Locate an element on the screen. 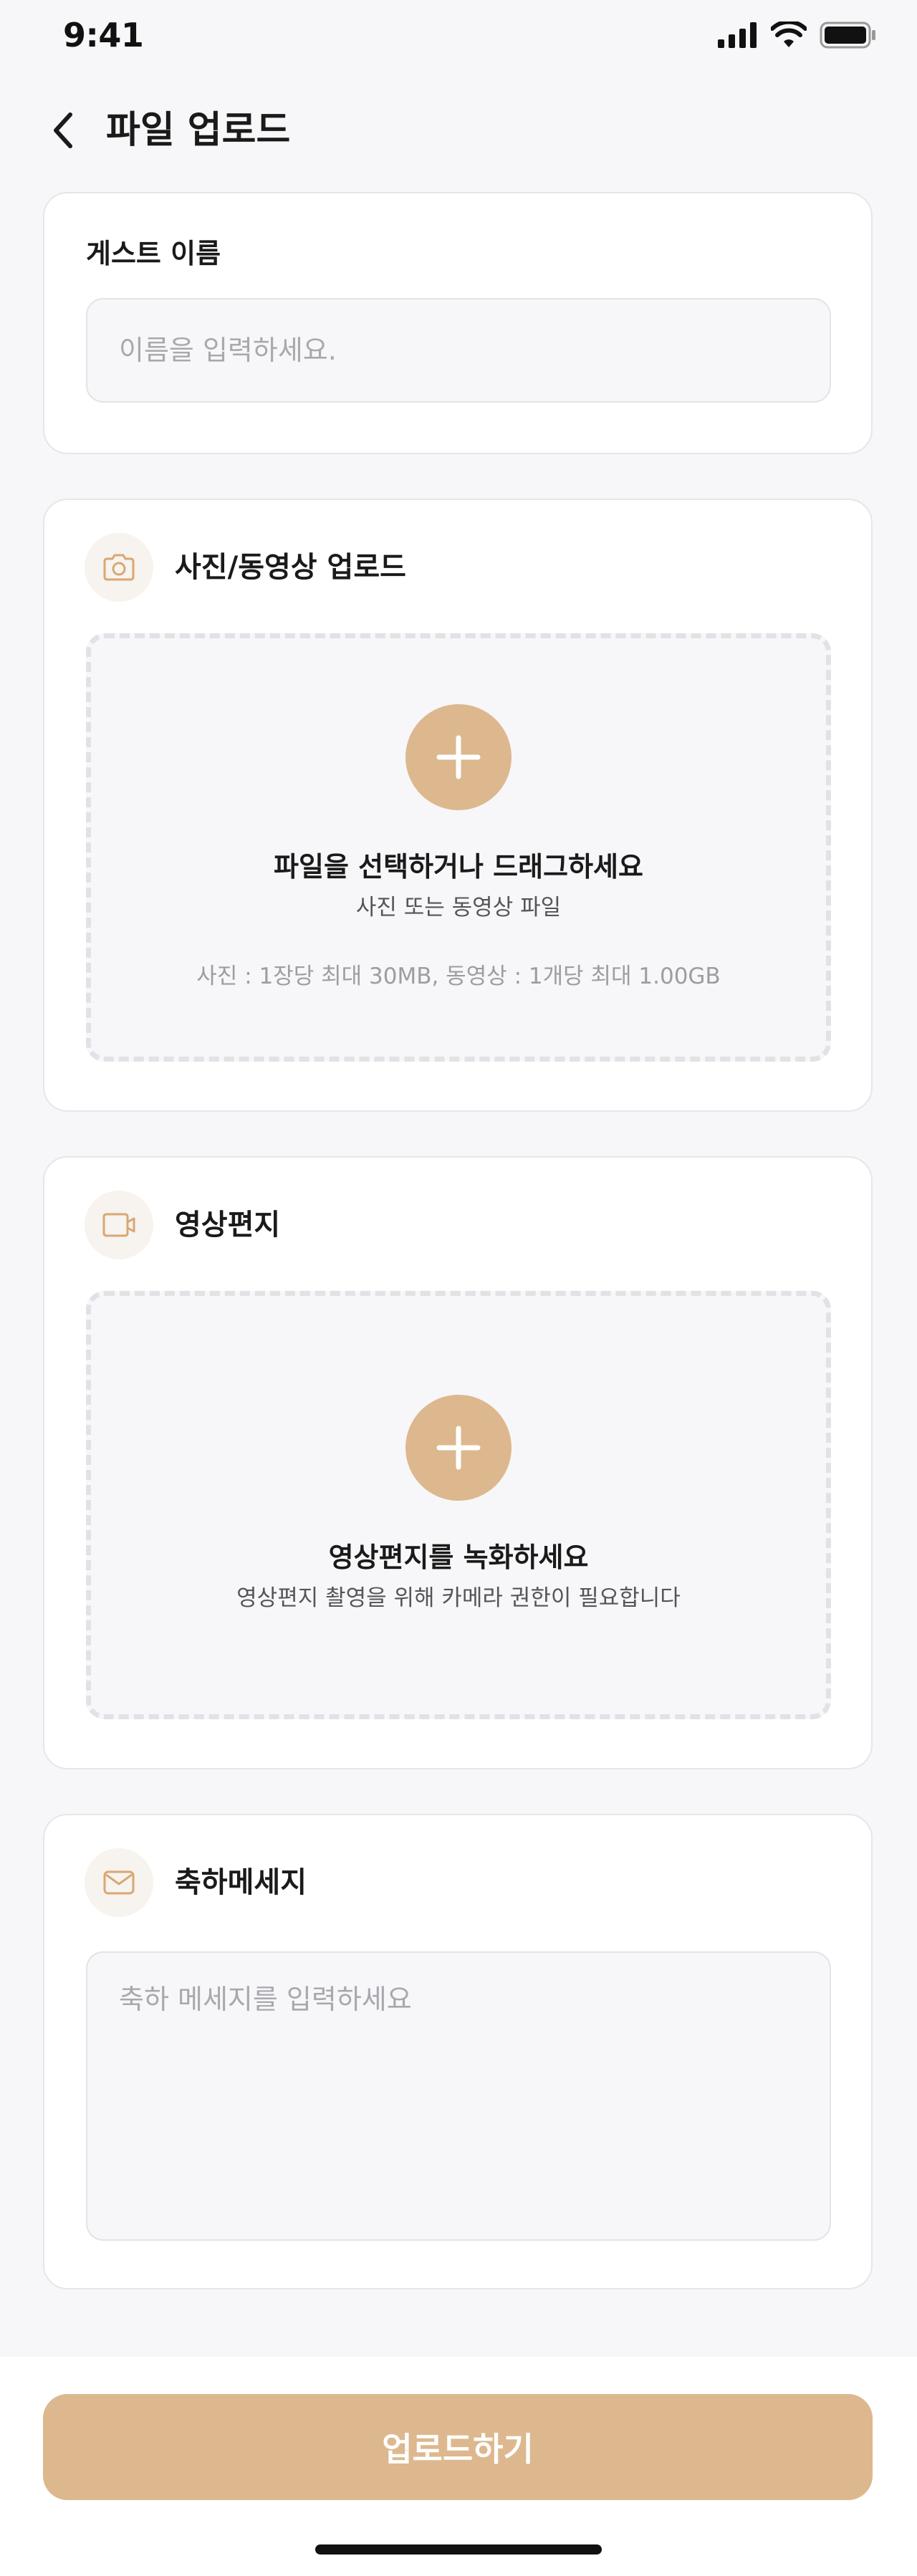 This screenshot has height=2576, width=917. bottom-bar: 업로드하기 is located at coordinates (458, 2466).